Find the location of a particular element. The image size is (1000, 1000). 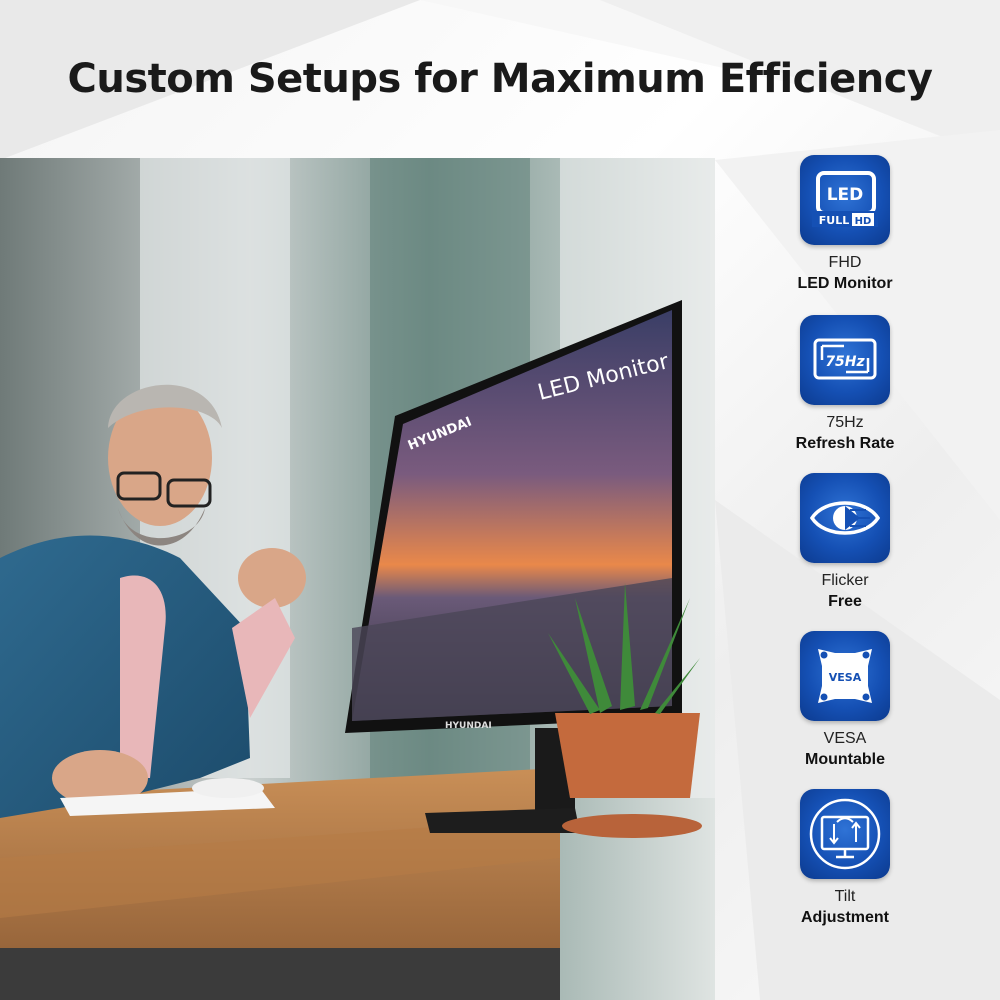

feature-refresh-rate: 75Hz 75Hz Refresh Rate is located at coordinates (845, 385).